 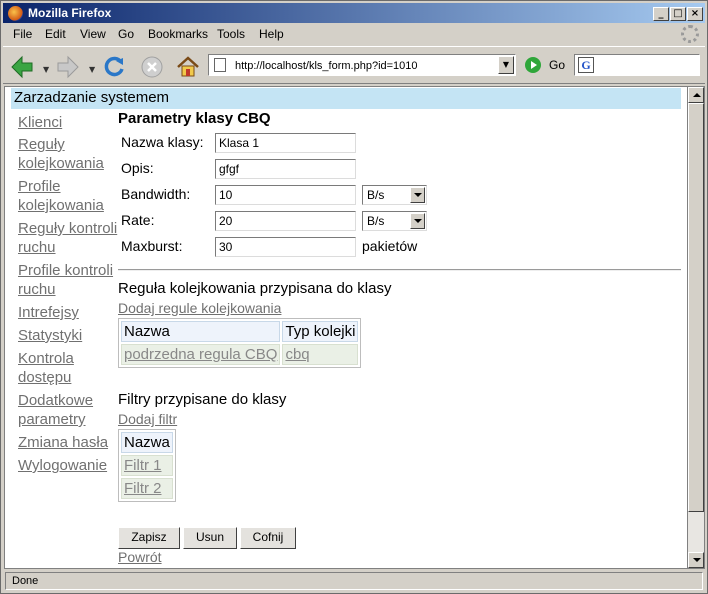 What do you see at coordinates (678, 14) in the screenshot?
I see `maximize-button: □` at bounding box center [678, 14].